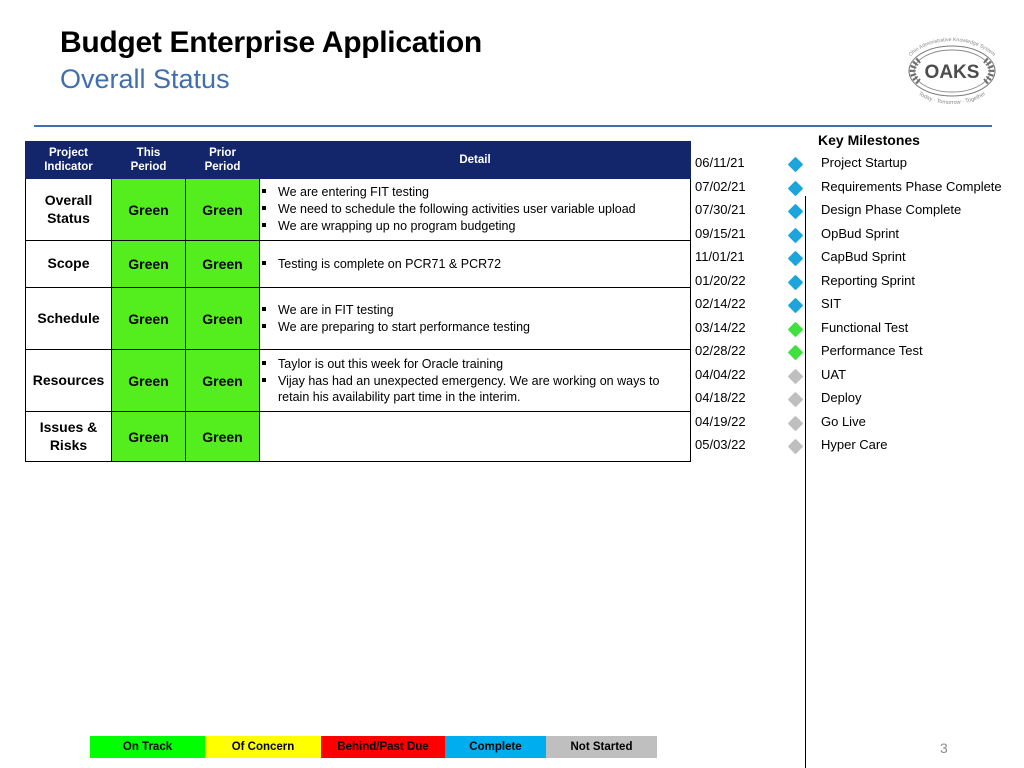 Image resolution: width=1024 pixels, height=768 pixels. What do you see at coordinates (68, 210) in the screenshot?
I see `cell-project-indicator: Overall Status` at bounding box center [68, 210].